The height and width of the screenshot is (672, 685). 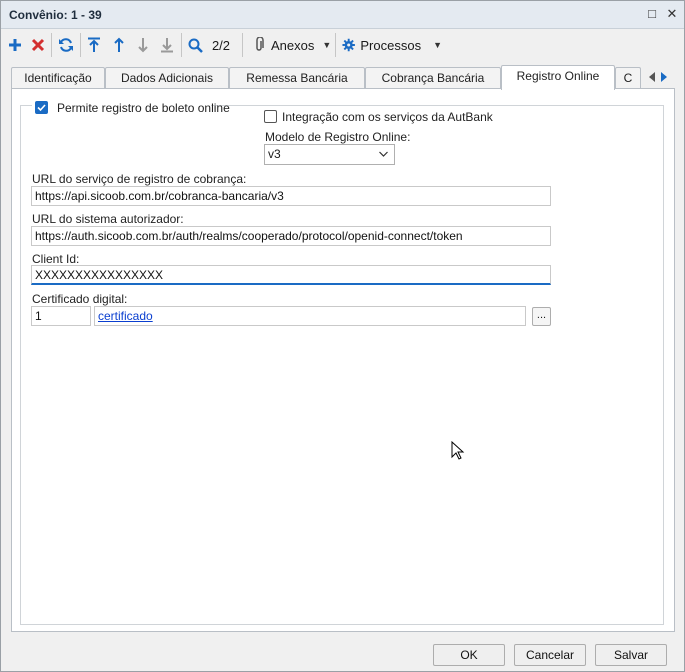 What do you see at coordinates (458, 450) in the screenshot?
I see `mouse-cursor-icon` at bounding box center [458, 450].